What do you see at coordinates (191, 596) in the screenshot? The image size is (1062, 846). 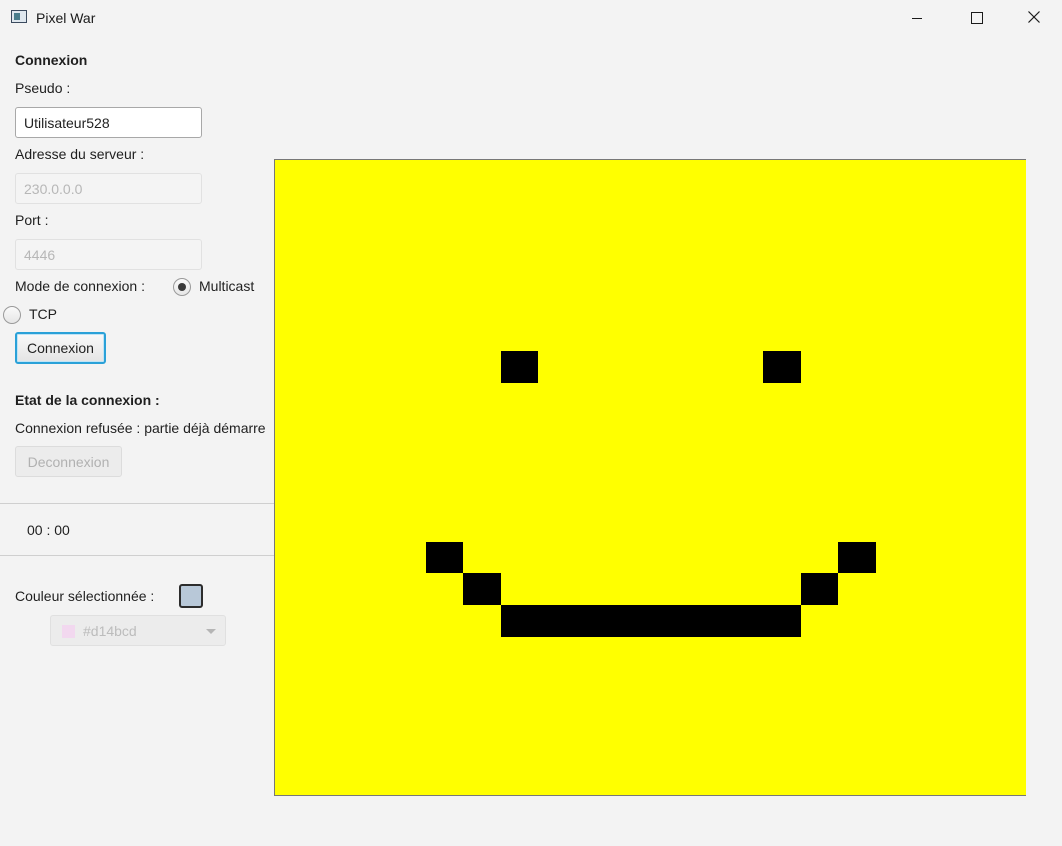 I see `selected-color-swatch` at bounding box center [191, 596].